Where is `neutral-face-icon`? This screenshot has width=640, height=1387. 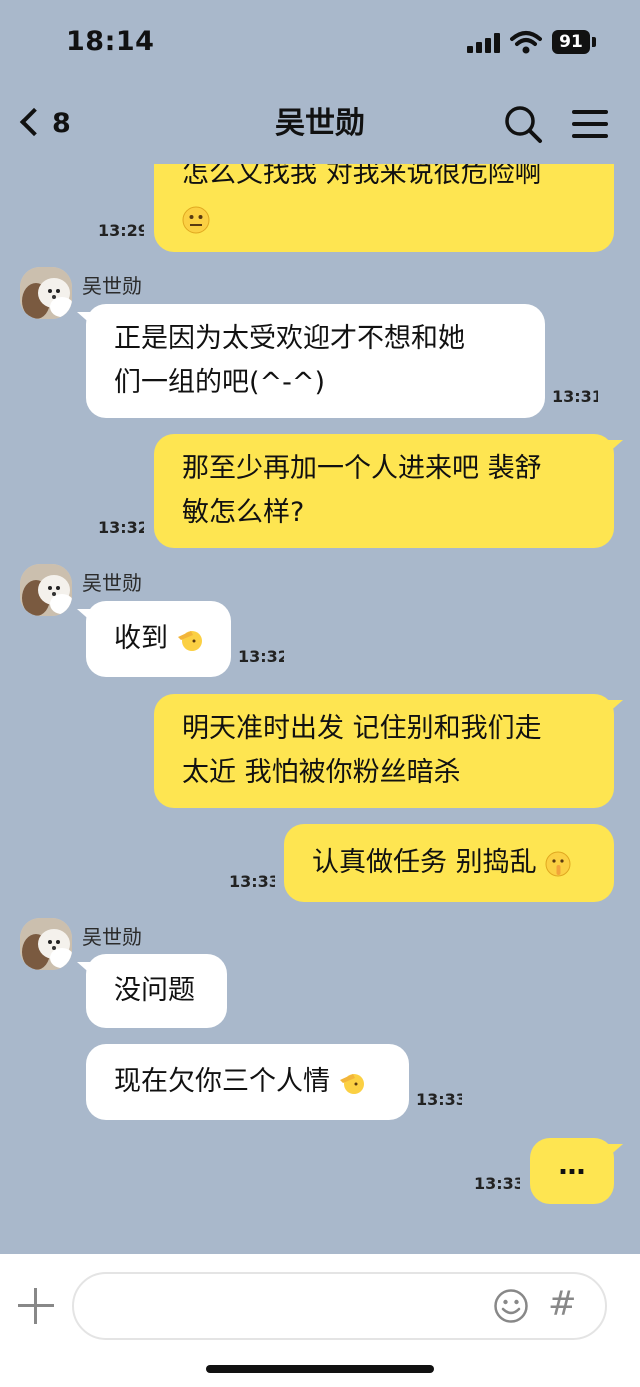
neutral-face-icon is located at coordinates (196, 219).